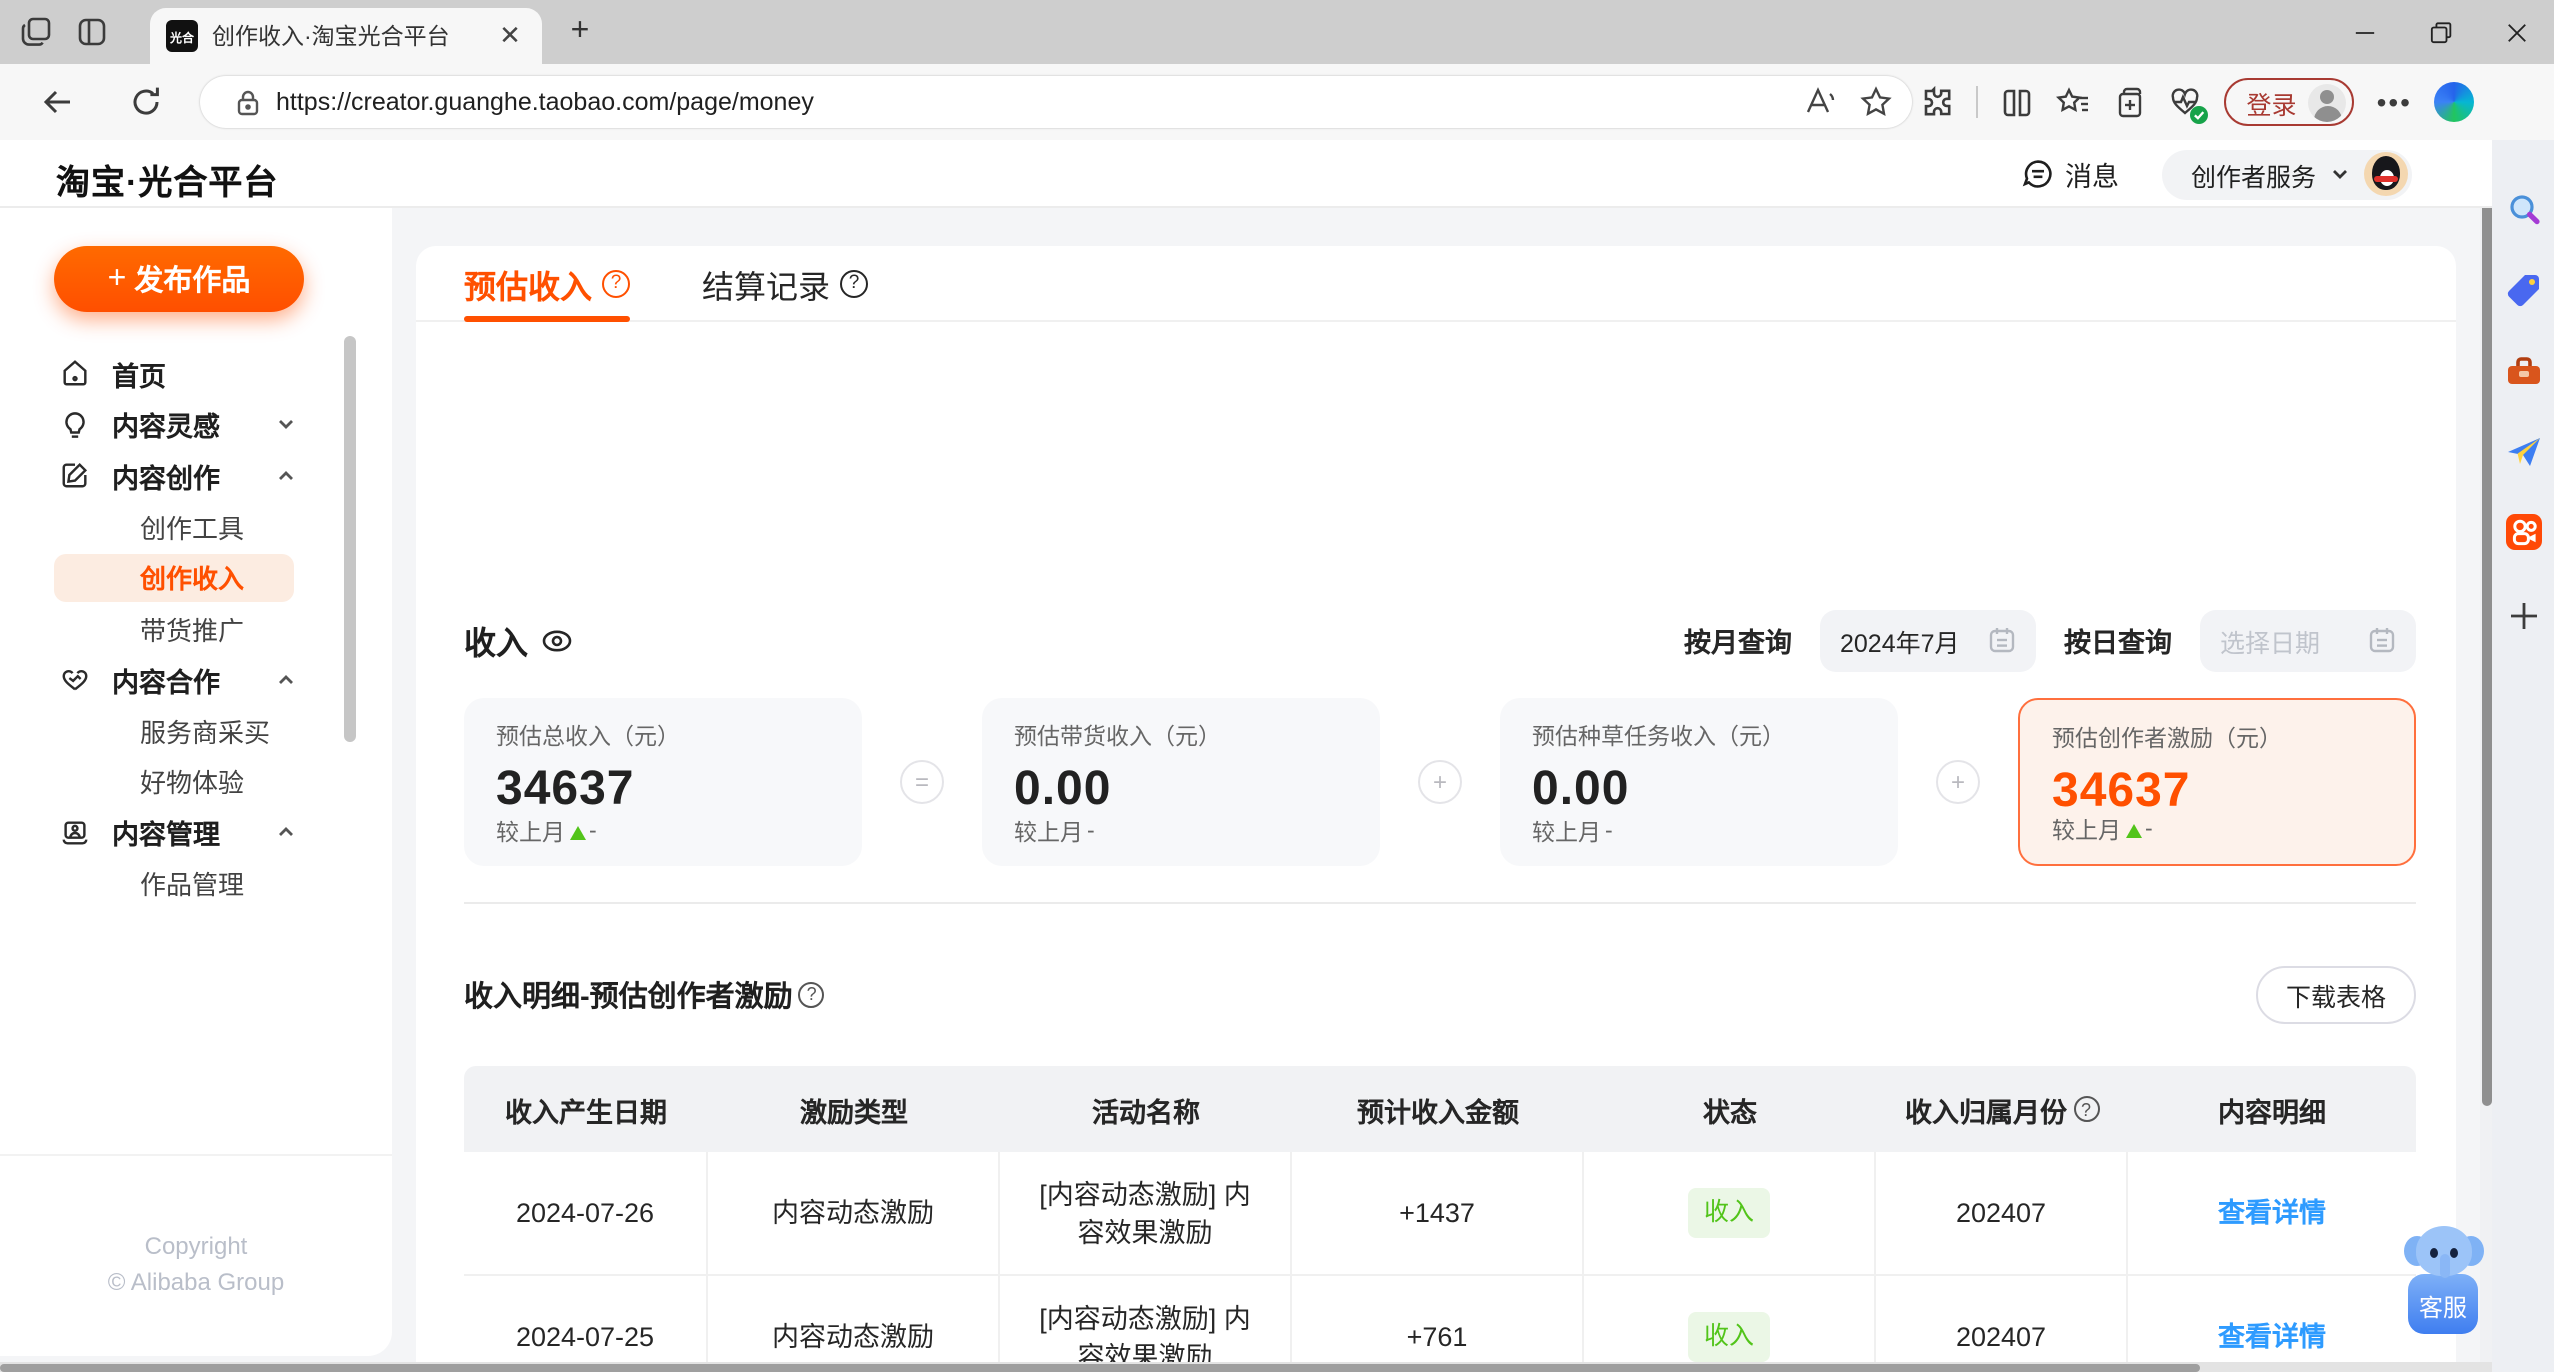 The height and width of the screenshot is (1372, 2554). Describe the element at coordinates (1938, 102) in the screenshot. I see `extensions-icon` at that location.